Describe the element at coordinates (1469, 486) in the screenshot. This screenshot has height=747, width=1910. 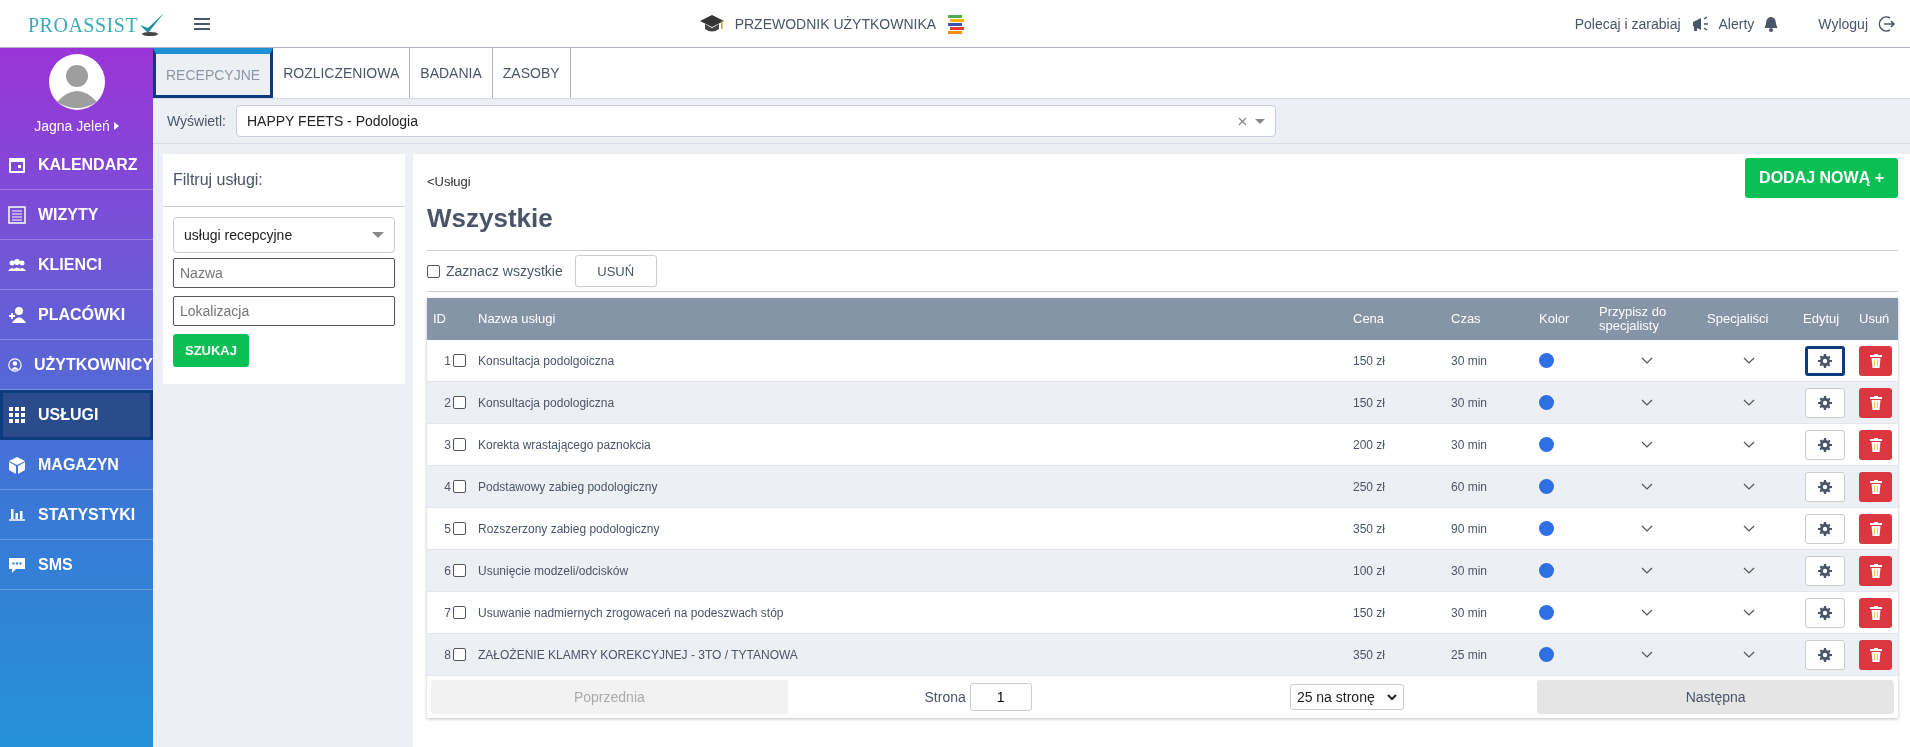
I see `table-cell: 60 min` at that location.